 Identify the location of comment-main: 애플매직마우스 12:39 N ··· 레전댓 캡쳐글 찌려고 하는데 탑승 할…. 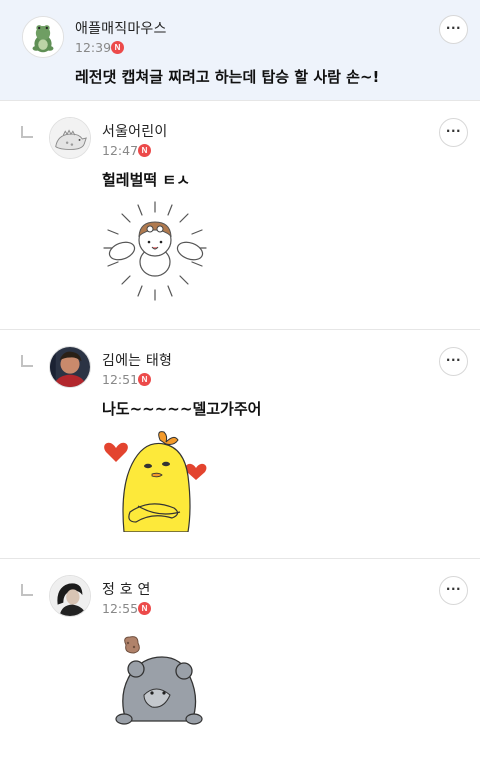
(240, 50).